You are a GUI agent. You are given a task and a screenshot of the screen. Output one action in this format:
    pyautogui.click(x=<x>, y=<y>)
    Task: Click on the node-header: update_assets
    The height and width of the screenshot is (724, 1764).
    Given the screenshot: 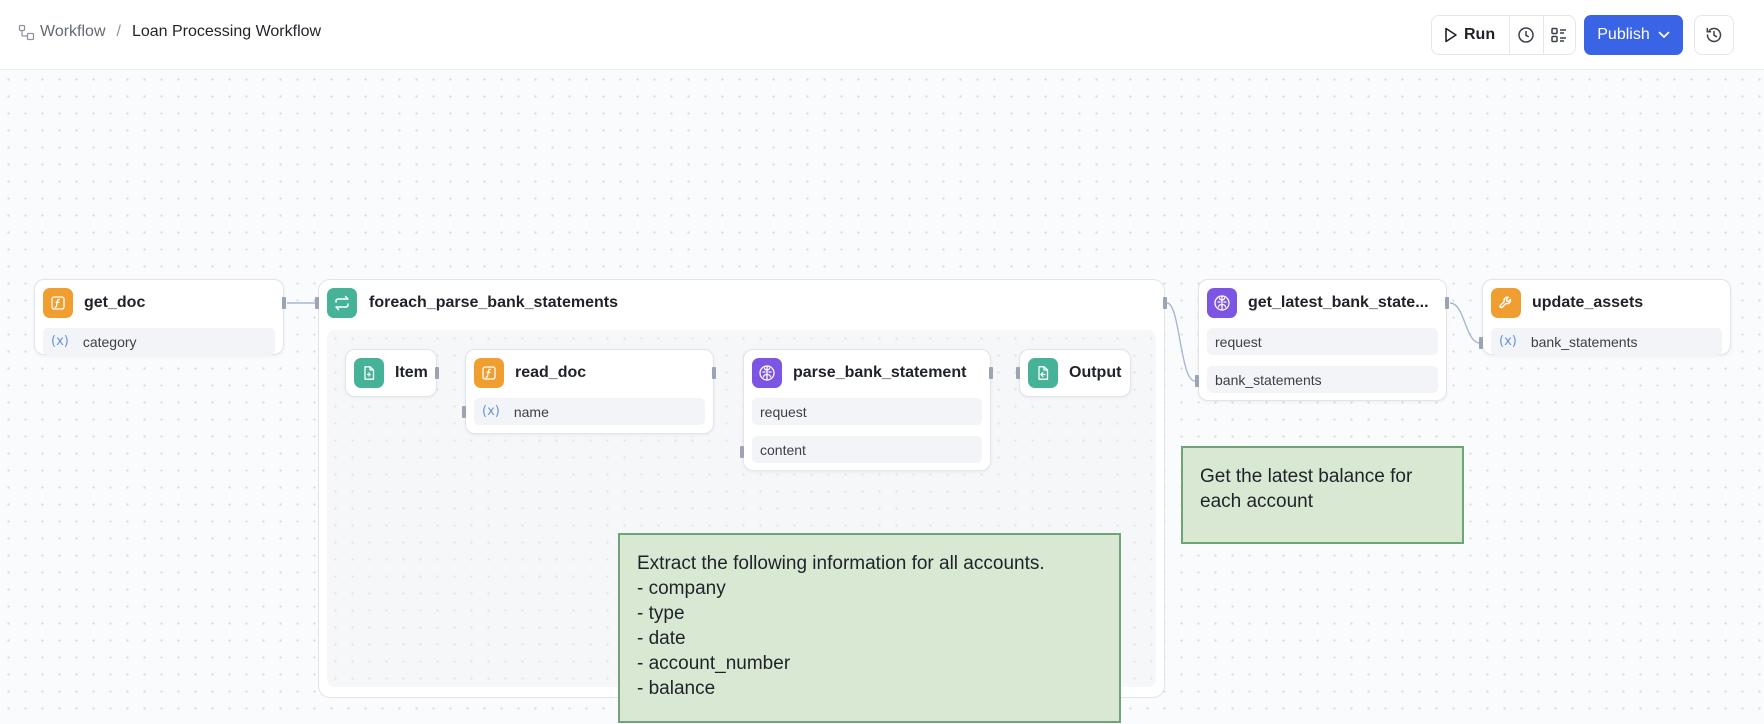 What is the action you would take?
    pyautogui.click(x=1567, y=303)
    